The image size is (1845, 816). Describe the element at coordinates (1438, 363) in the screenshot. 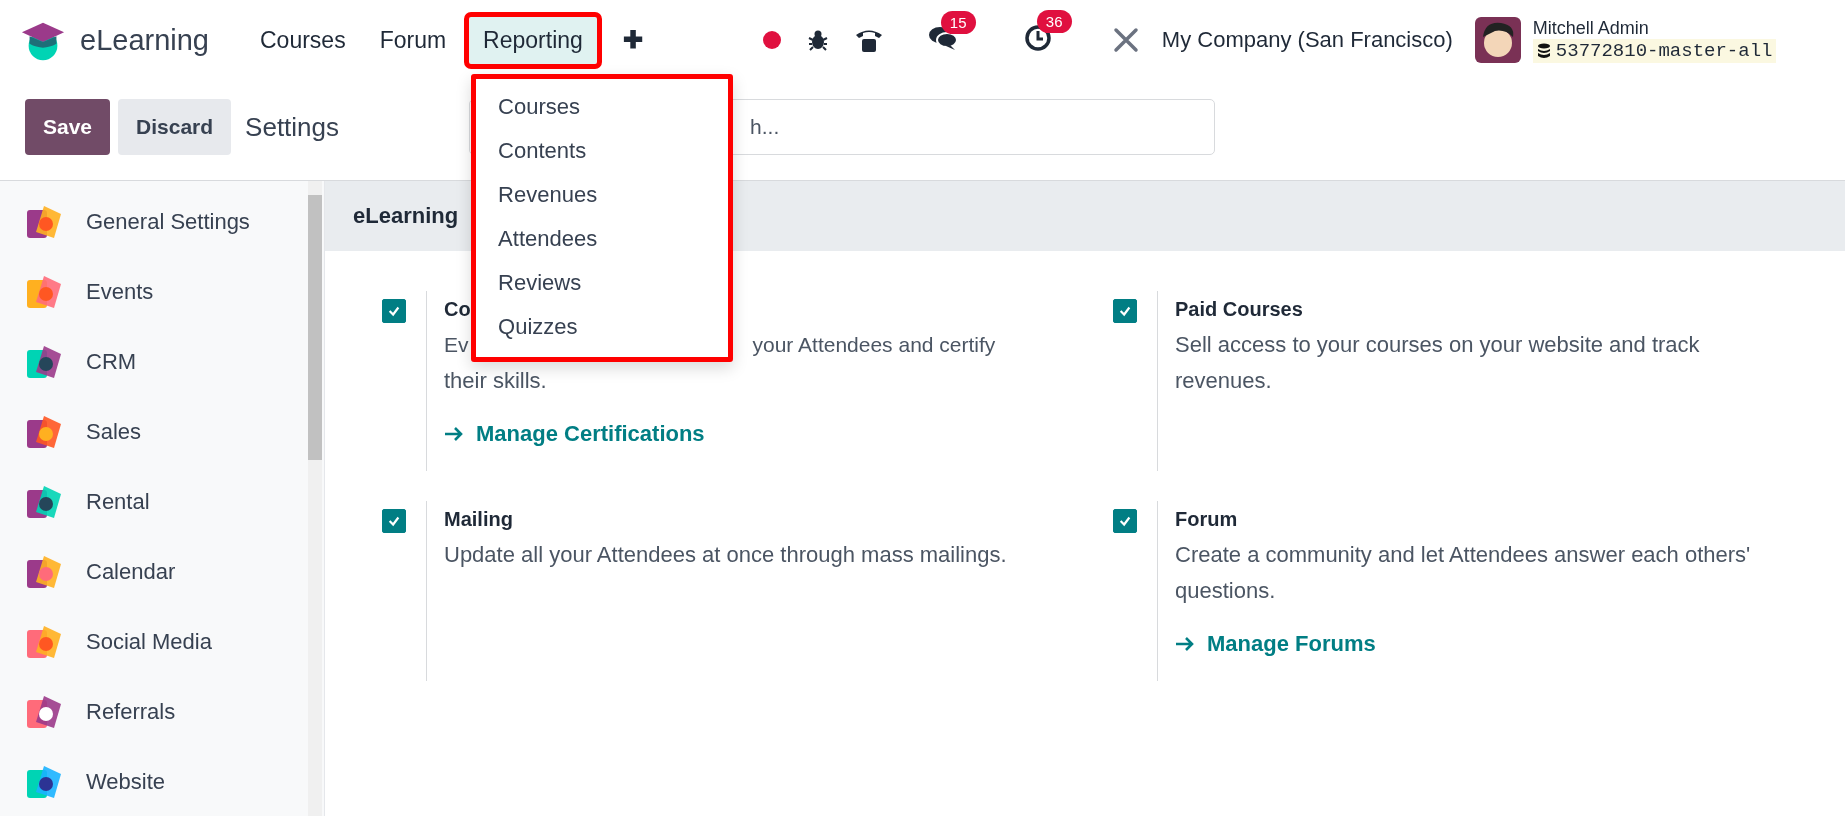

I see `setting-description: Sell access to your courses on your website and track revenues.` at that location.